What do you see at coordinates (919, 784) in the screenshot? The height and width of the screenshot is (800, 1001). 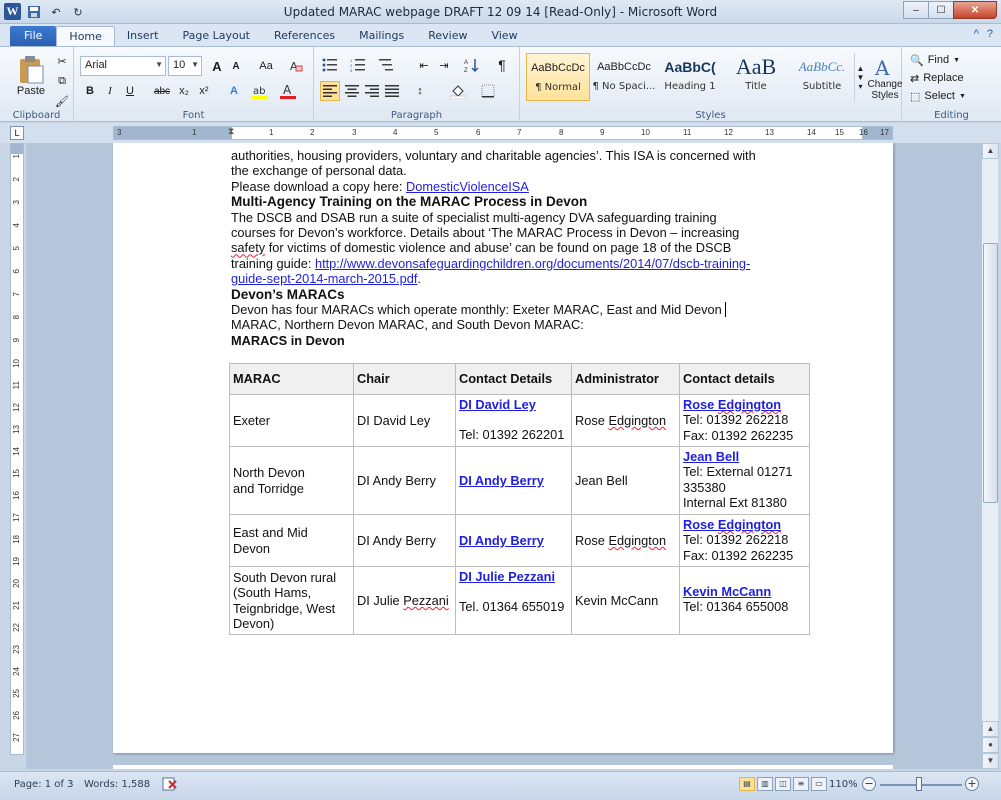 I see `zoom-slider-thumb` at bounding box center [919, 784].